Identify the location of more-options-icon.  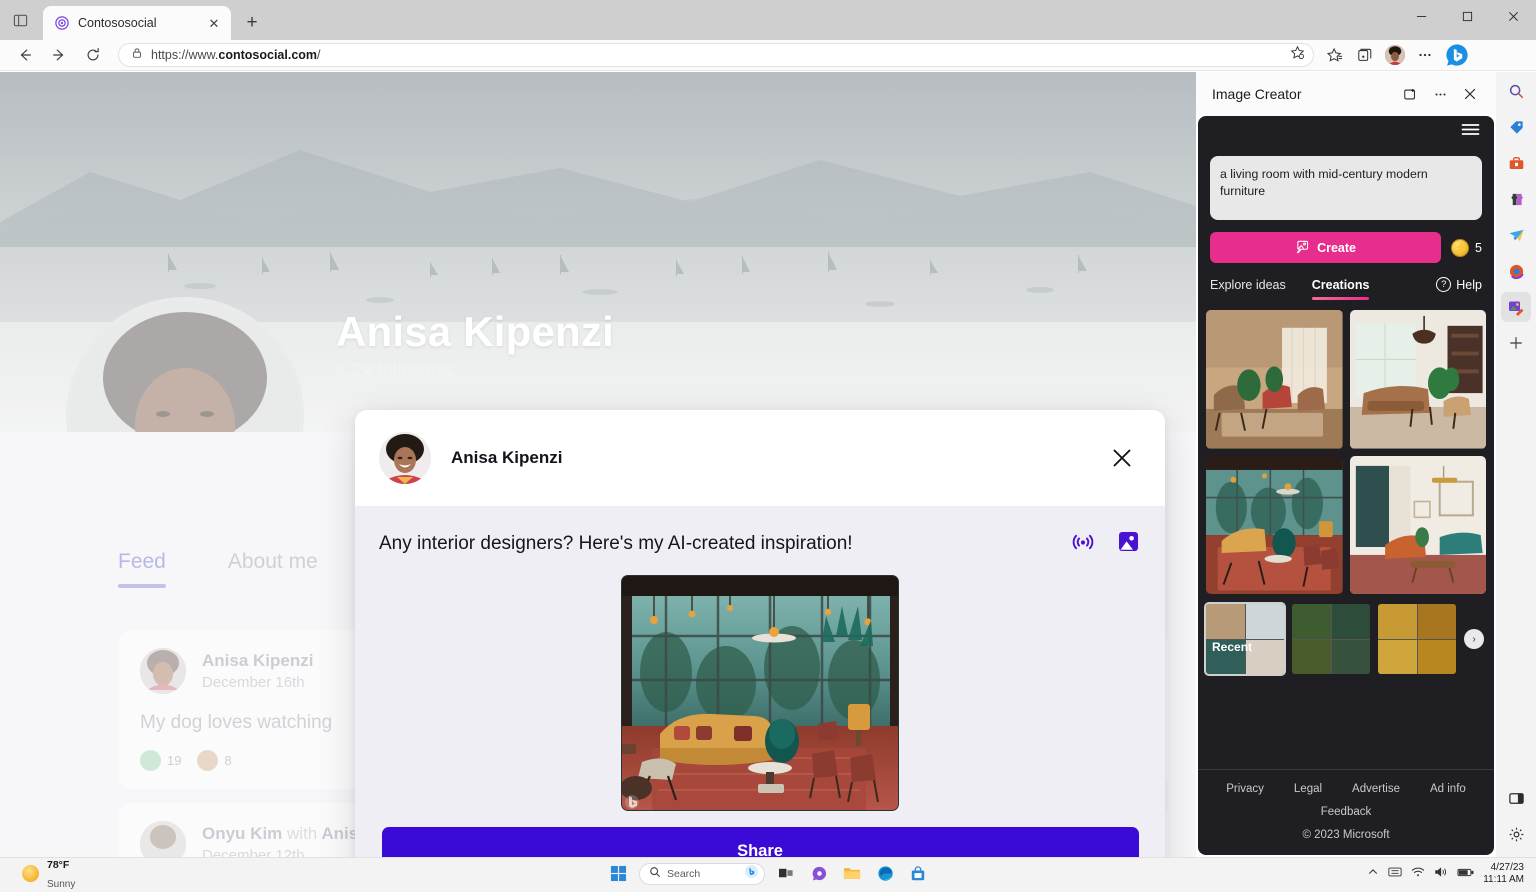
(1440, 94).